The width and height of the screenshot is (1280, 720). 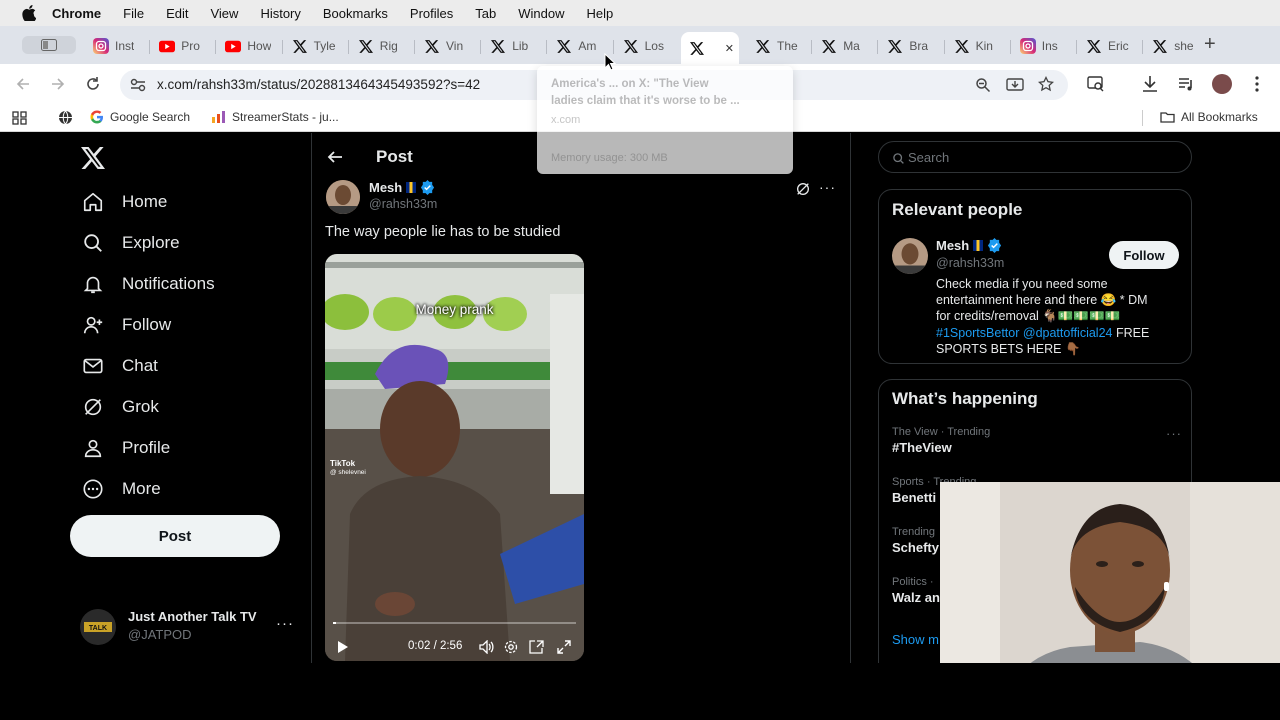 I want to click on new-tab-button: +, so click(x=1212, y=44).